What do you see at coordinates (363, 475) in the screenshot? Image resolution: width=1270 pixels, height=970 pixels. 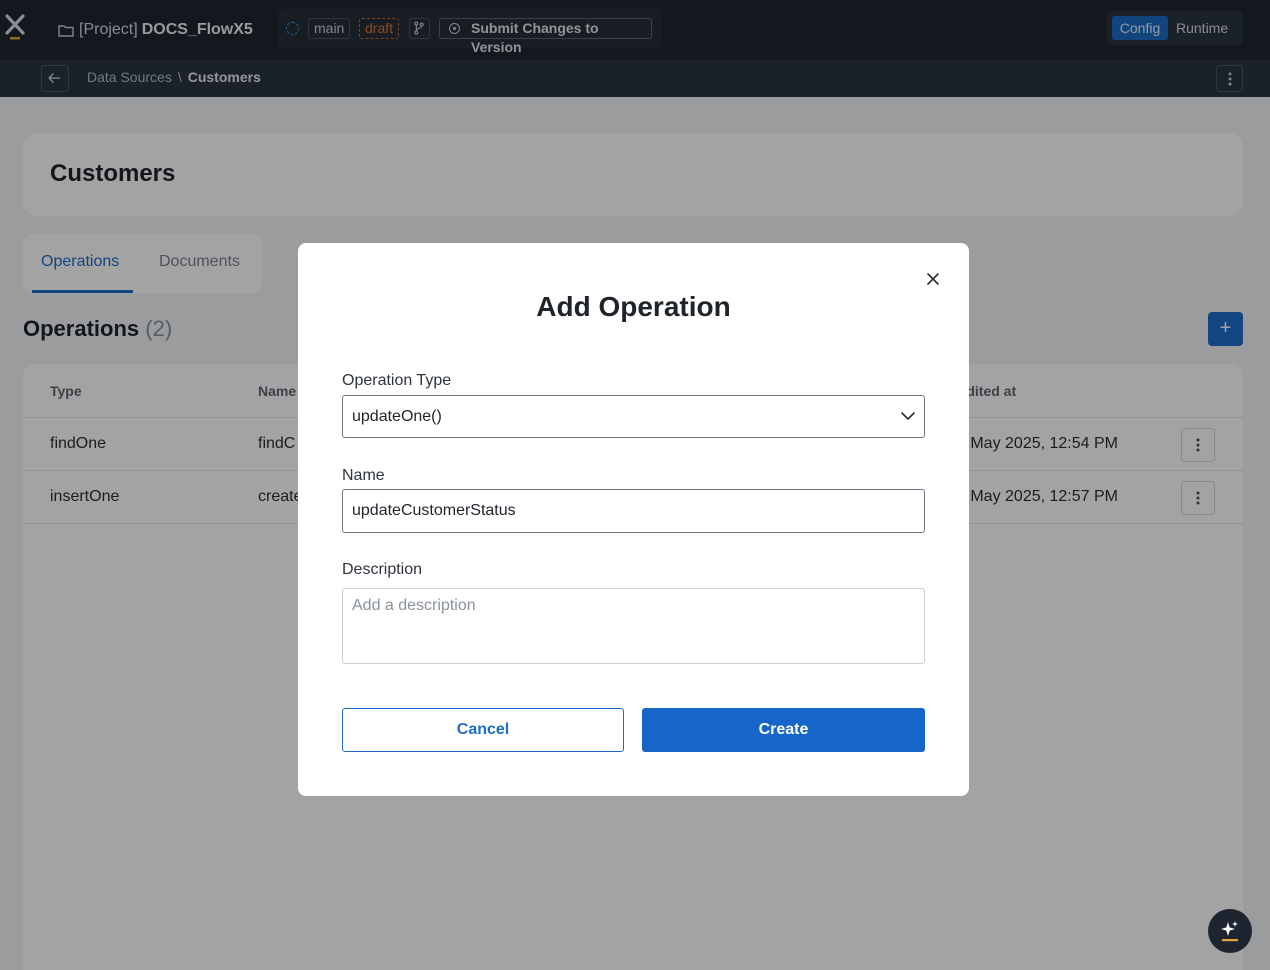 I see `name-label: Name` at bounding box center [363, 475].